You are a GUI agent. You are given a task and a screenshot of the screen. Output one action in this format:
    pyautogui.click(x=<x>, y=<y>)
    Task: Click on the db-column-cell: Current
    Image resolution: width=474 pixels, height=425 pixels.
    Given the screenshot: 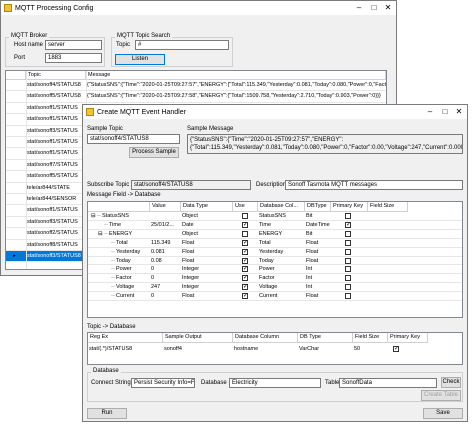 What is the action you would take?
    pyautogui.click(x=281, y=296)
    